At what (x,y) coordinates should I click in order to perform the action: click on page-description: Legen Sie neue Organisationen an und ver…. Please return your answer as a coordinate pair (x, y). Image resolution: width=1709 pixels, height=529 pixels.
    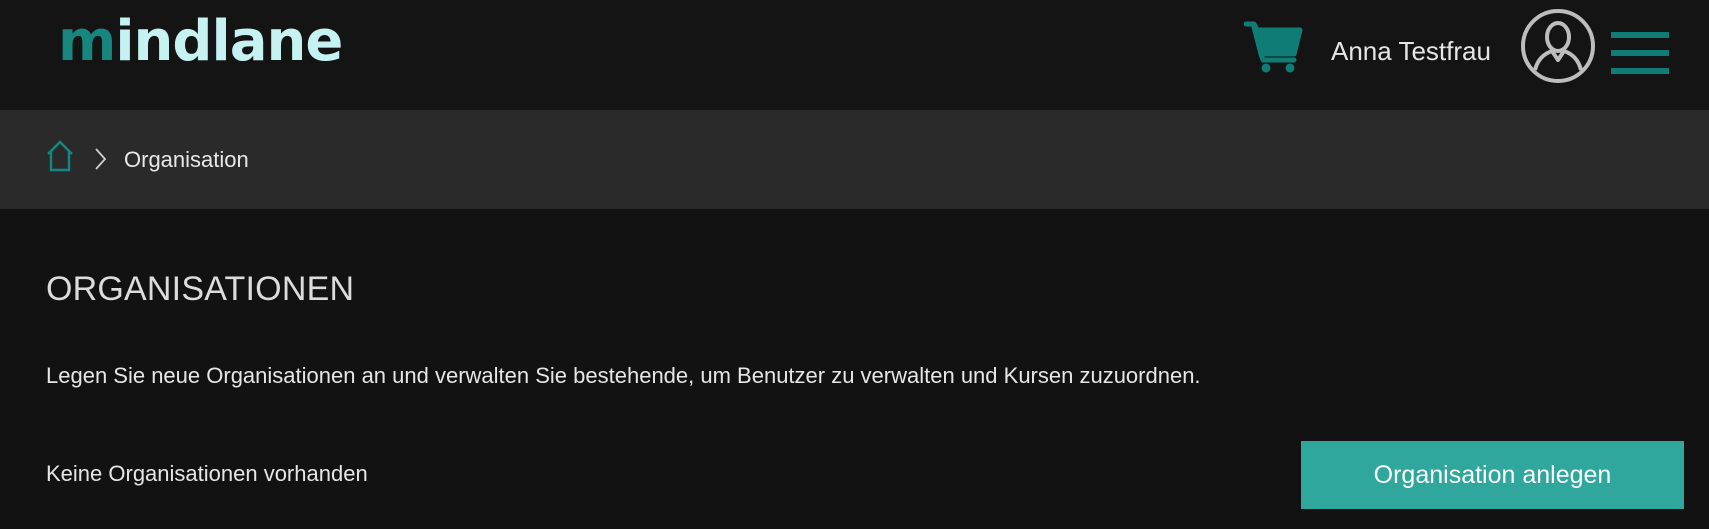
    Looking at the image, I should click on (623, 375).